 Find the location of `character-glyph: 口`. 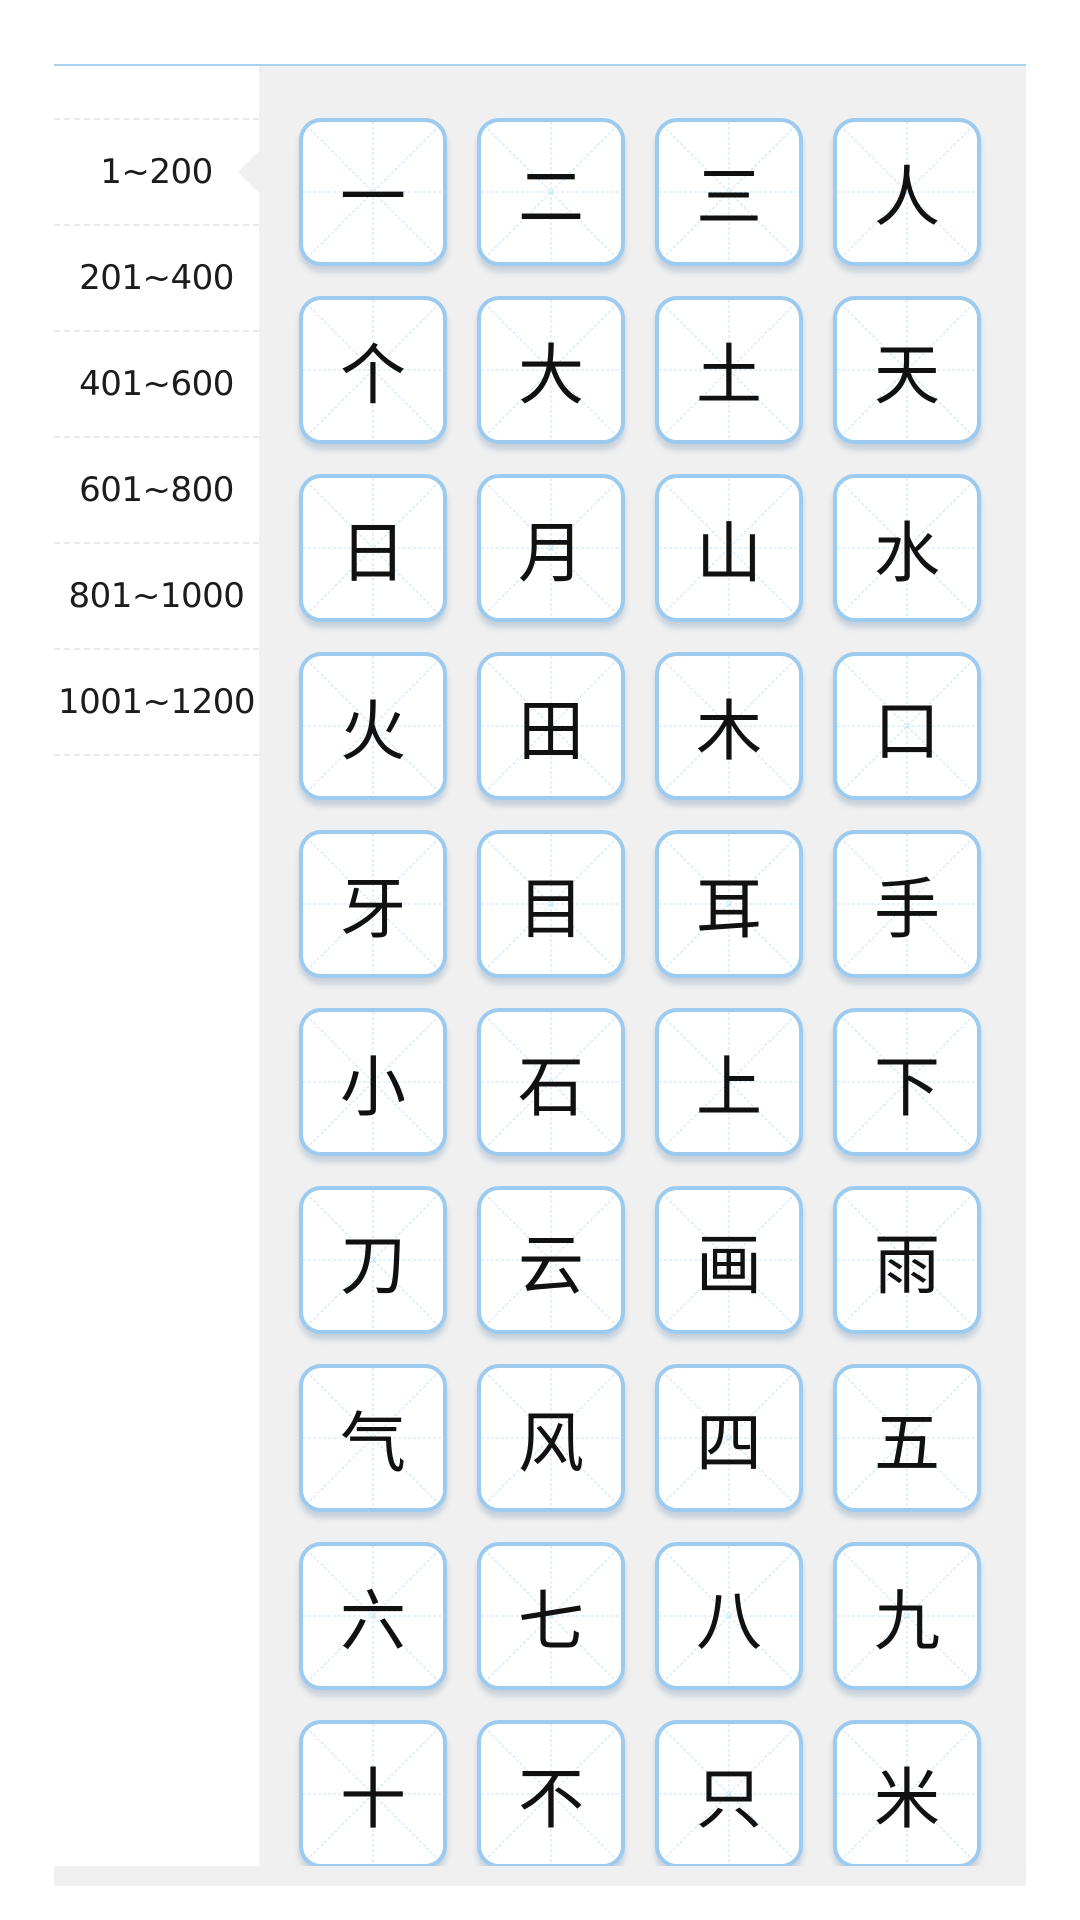

character-glyph: 口 is located at coordinates (907, 731).